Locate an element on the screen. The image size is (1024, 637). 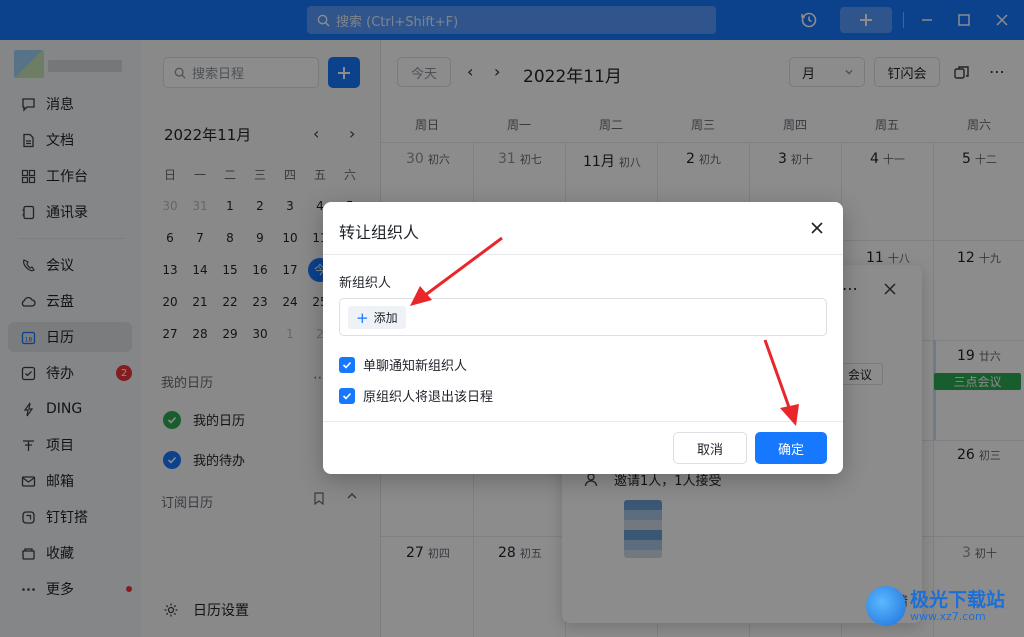
add-organizer-label: 添加 is located at coordinates (385, 318).